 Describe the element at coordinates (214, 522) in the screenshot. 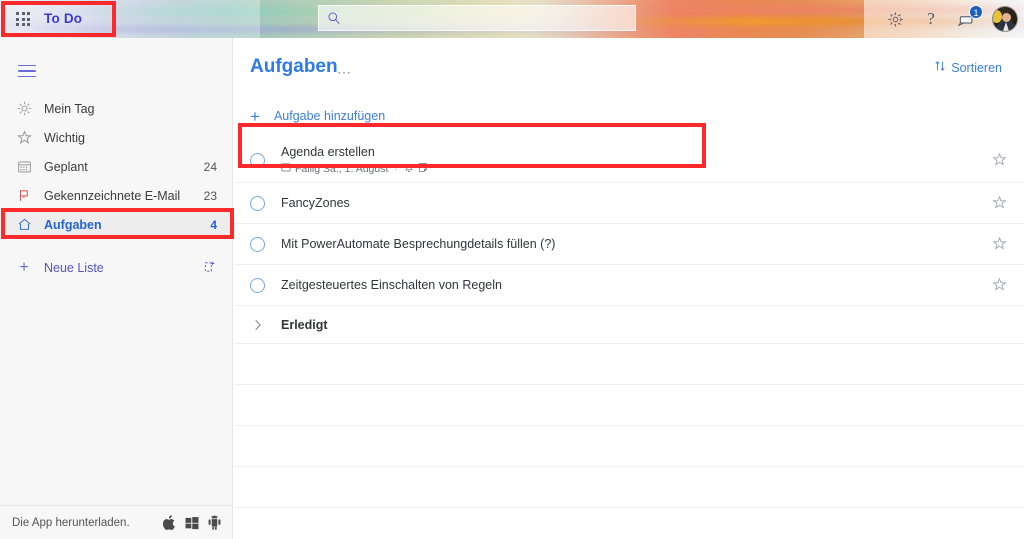

I see `android-icon` at that location.